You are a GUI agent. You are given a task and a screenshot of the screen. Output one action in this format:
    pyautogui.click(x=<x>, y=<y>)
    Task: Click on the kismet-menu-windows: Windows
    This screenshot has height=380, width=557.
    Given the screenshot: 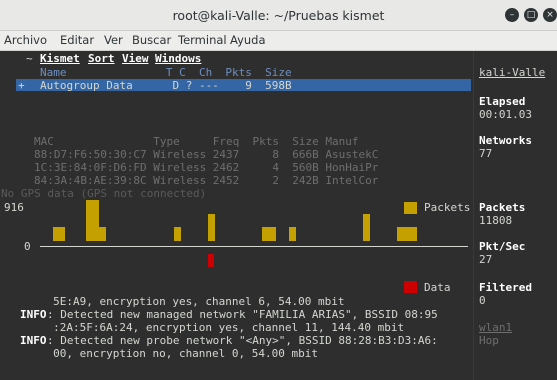 What is the action you would take?
    pyautogui.click(x=178, y=58)
    